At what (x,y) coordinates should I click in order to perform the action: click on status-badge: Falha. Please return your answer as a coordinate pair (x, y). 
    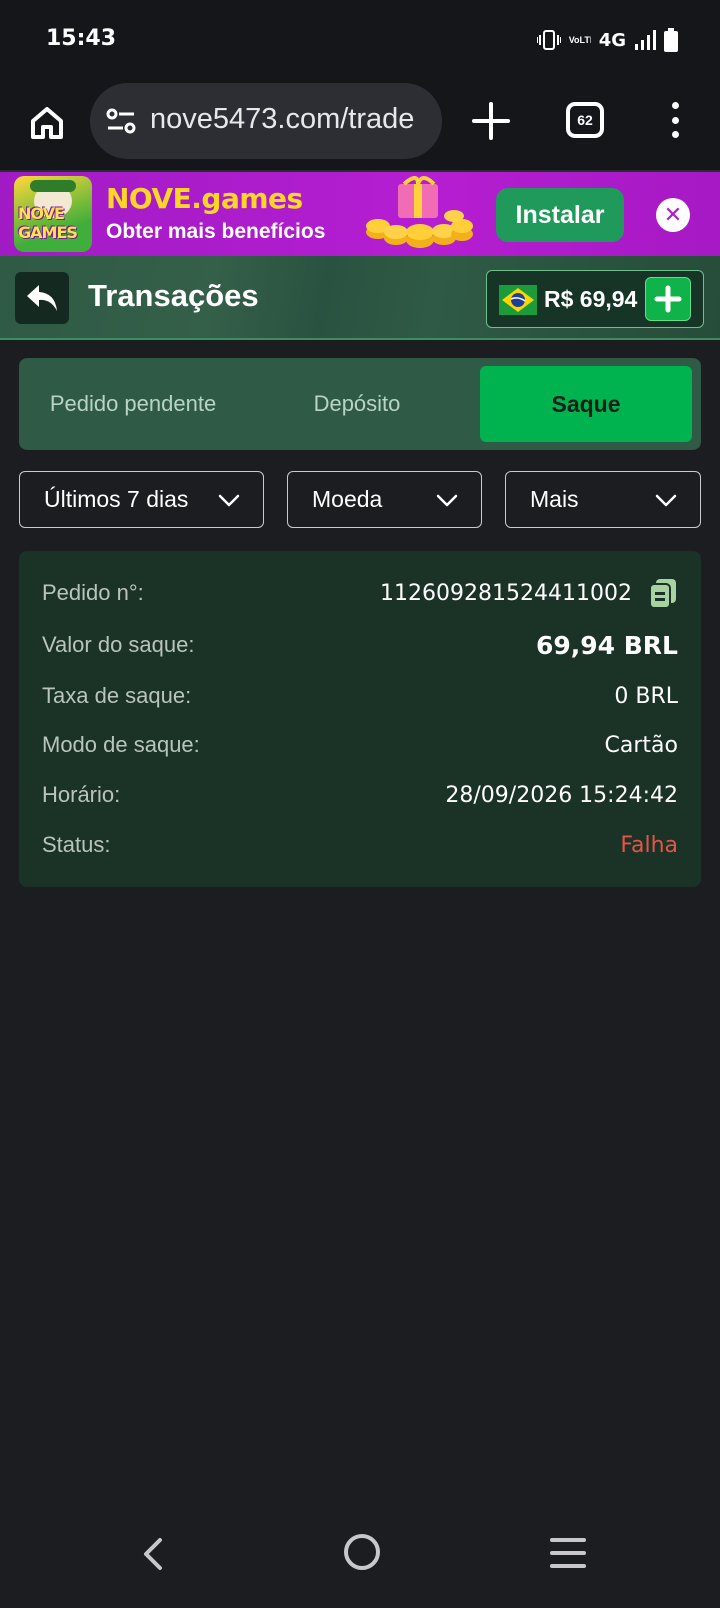
    Looking at the image, I should click on (649, 845).